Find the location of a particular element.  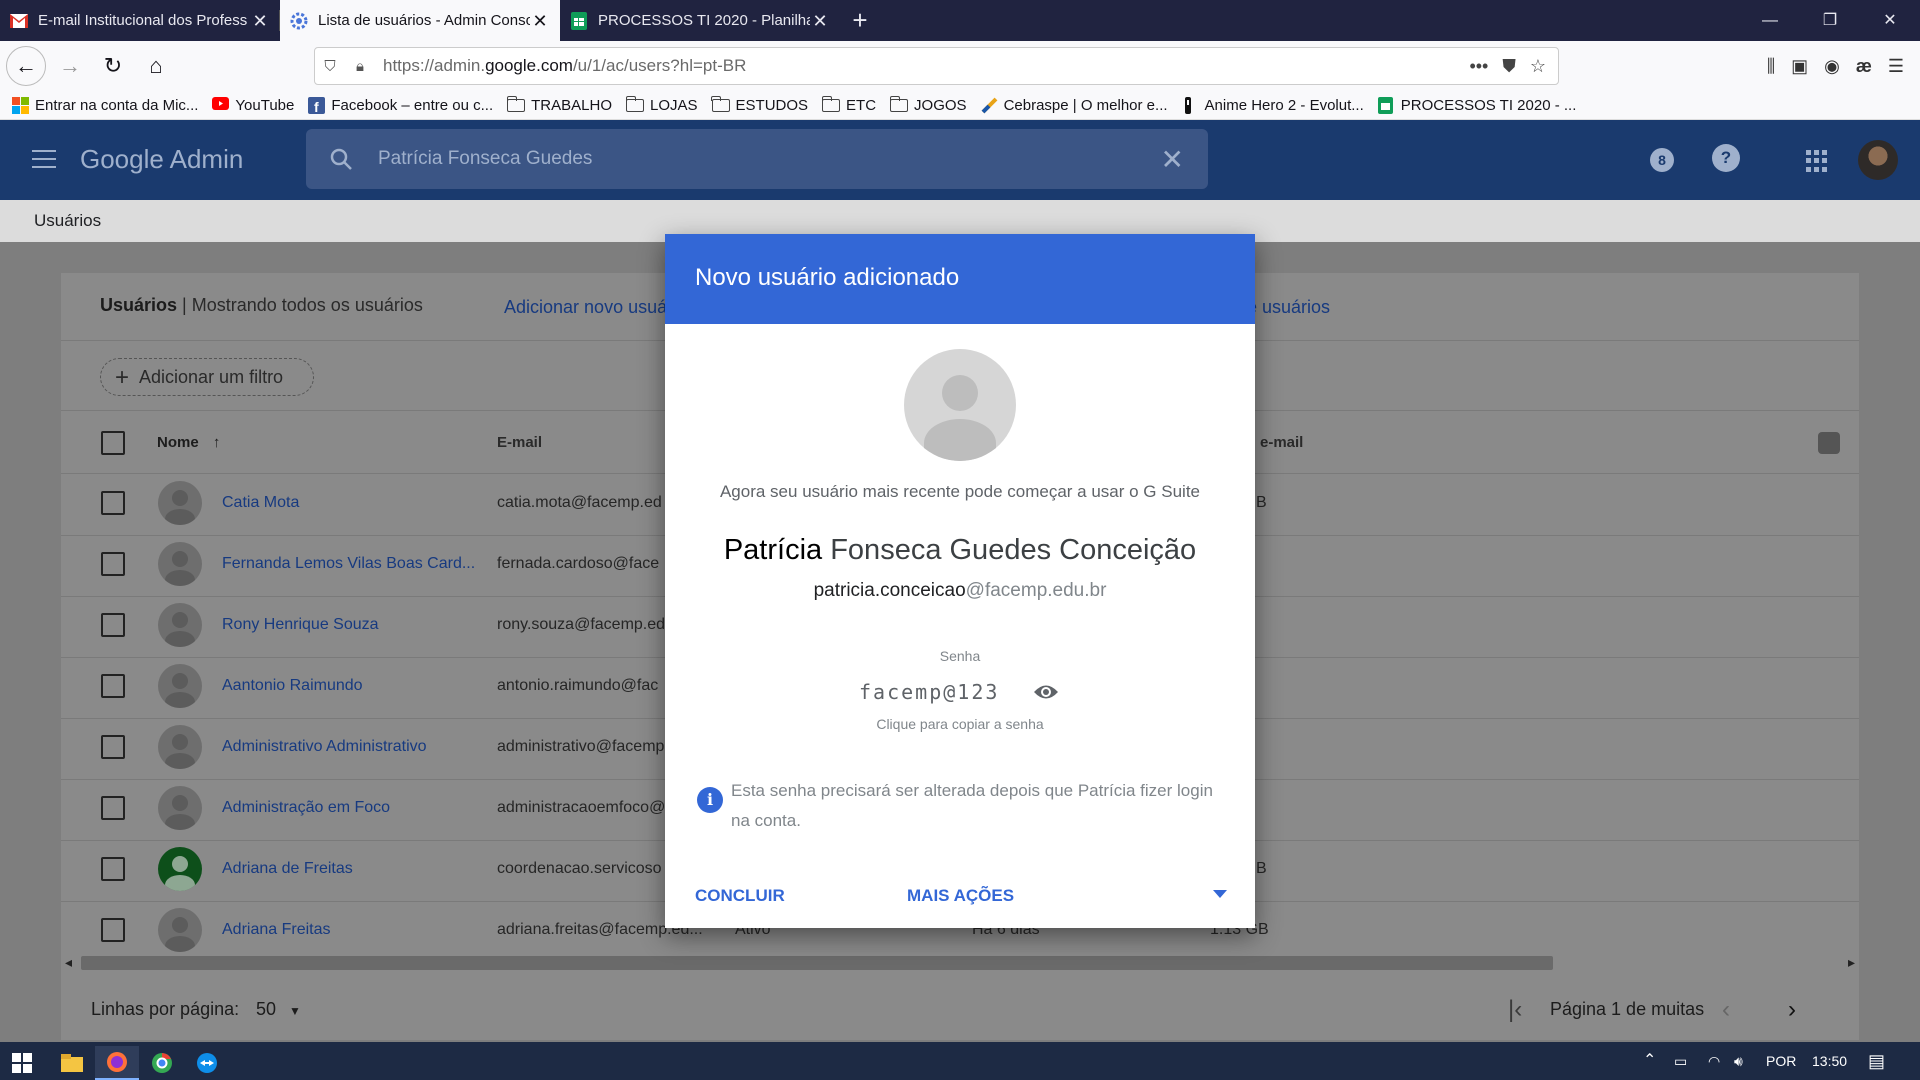

support-icon: 8 is located at coordinates (1662, 160).